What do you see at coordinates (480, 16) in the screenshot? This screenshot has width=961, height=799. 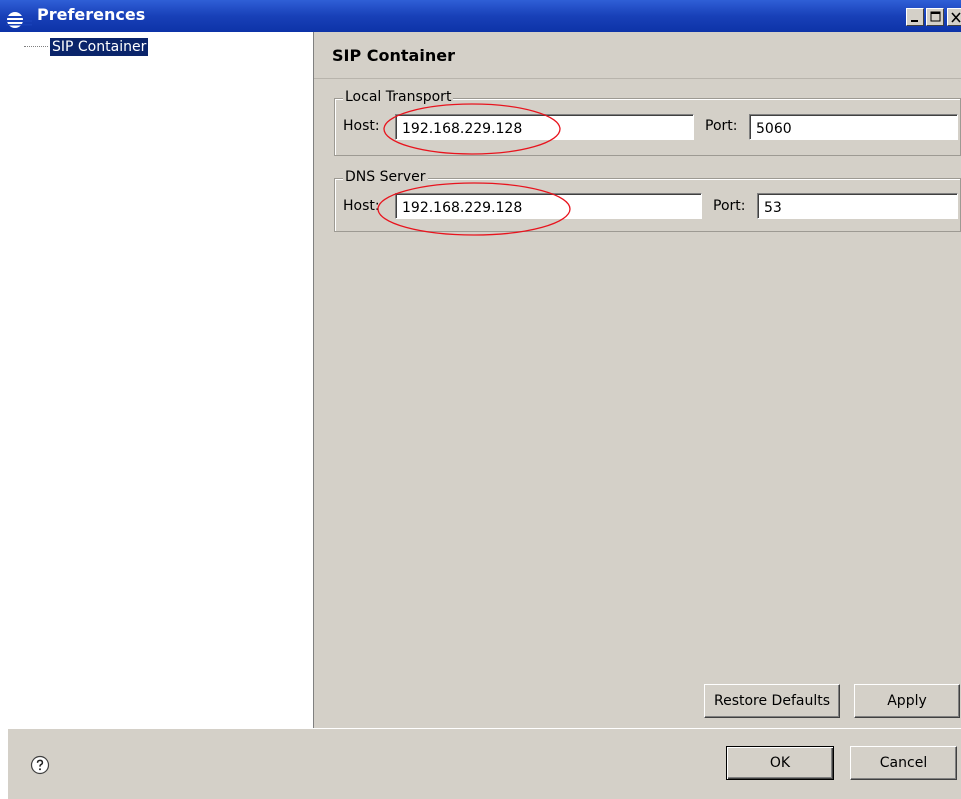 I see `title-bar: Preferences` at bounding box center [480, 16].